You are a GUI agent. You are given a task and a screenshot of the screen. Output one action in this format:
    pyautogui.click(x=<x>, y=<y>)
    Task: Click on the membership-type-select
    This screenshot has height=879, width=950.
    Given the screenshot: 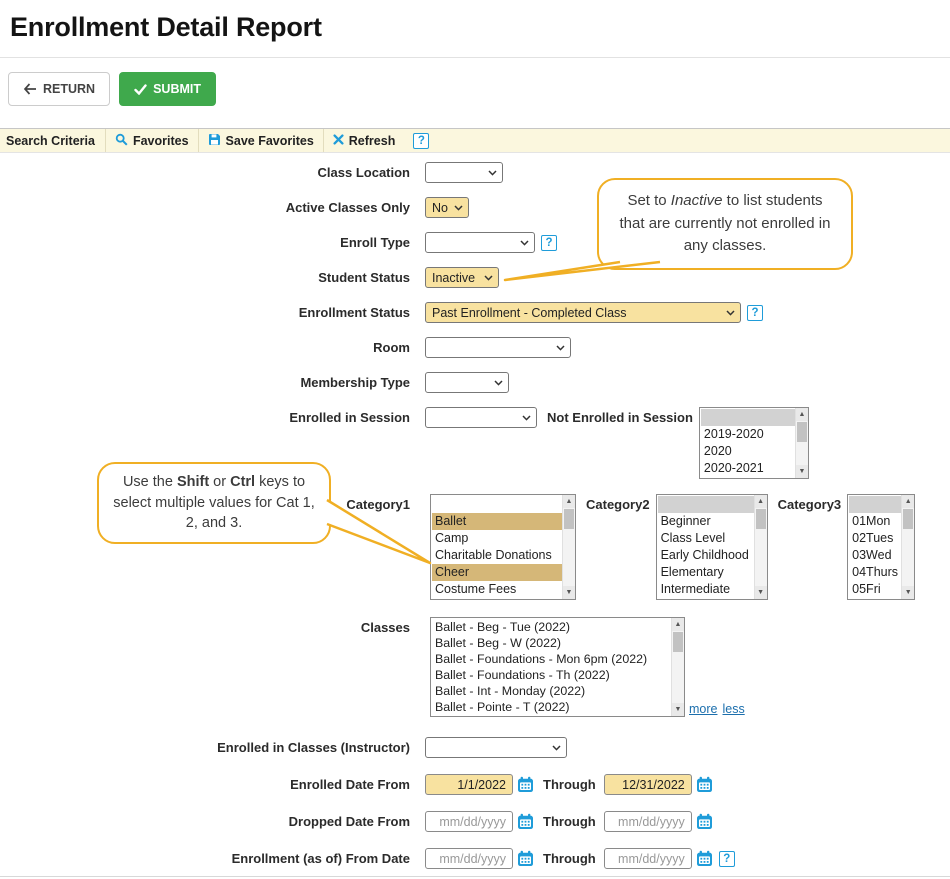 What is the action you would take?
    pyautogui.click(x=467, y=382)
    